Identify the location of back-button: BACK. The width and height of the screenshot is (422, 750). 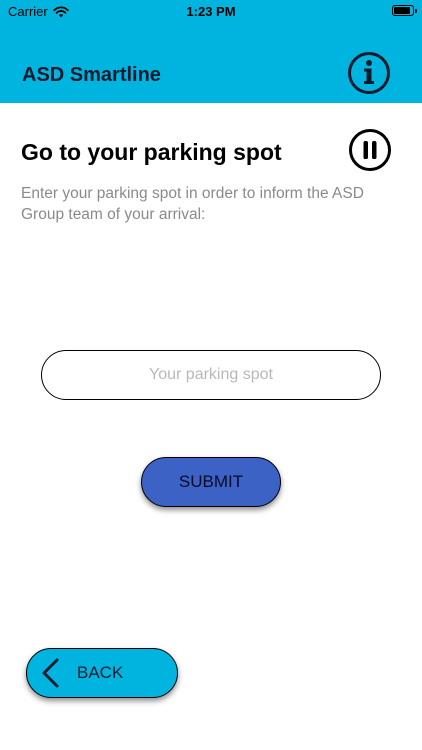
(102, 673).